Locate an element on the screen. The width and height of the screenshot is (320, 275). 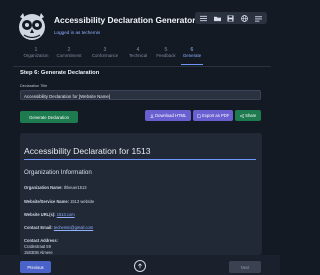
scroll-to-top-button is located at coordinates (140, 266).